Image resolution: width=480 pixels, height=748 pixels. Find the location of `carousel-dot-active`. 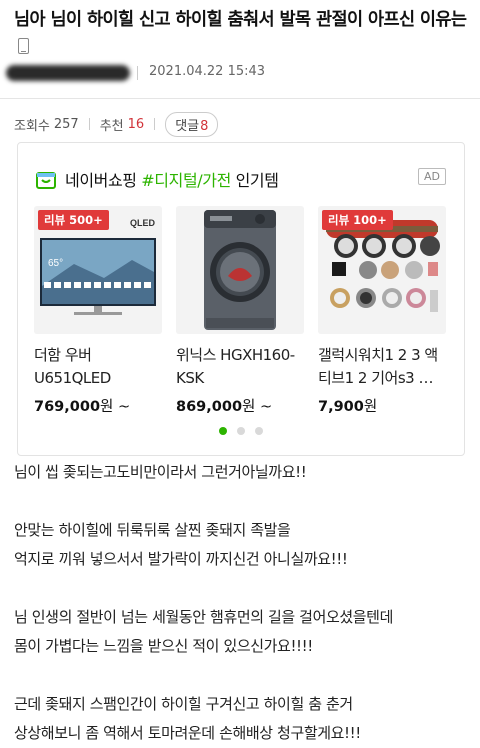

carousel-dot-active is located at coordinates (223, 431).